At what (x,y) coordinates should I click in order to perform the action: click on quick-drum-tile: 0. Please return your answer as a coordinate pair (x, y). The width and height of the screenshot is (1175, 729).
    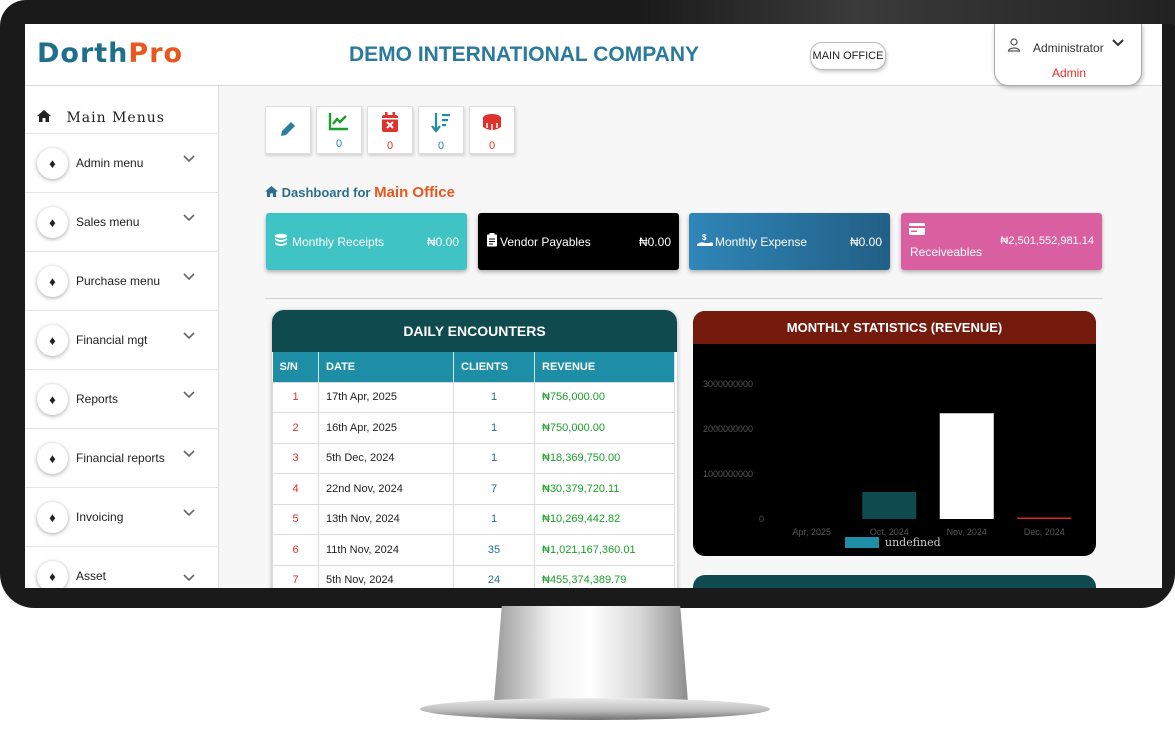
    Looking at the image, I should click on (492, 130).